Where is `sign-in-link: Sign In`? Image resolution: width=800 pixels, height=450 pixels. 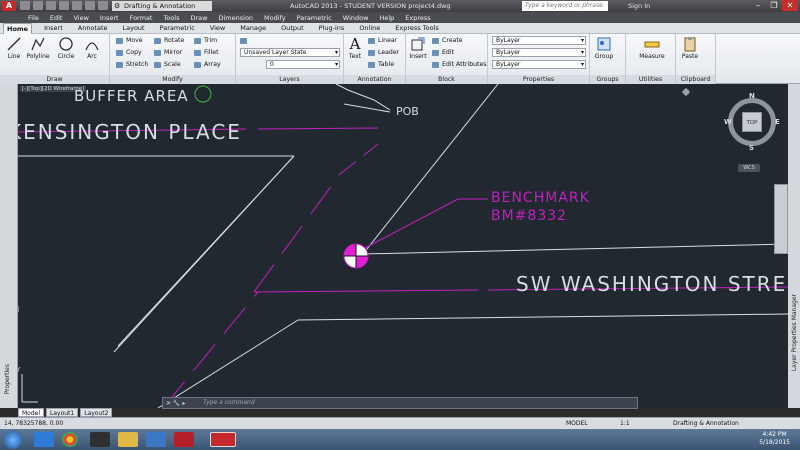
sign-in-link: Sign In is located at coordinates (639, 6).